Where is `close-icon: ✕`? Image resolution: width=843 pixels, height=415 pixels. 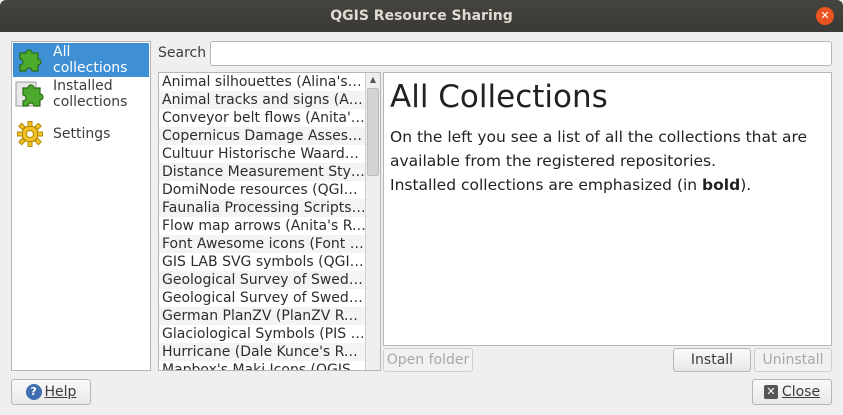
close-icon: ✕ is located at coordinates (770, 392).